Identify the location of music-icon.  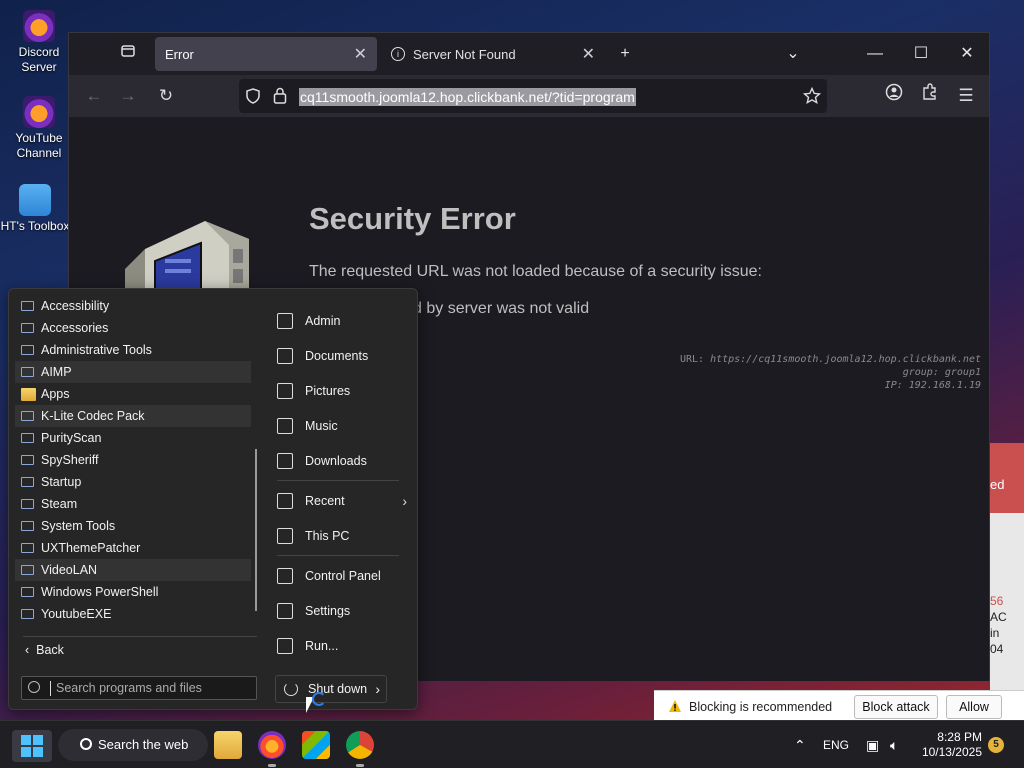
(285, 425).